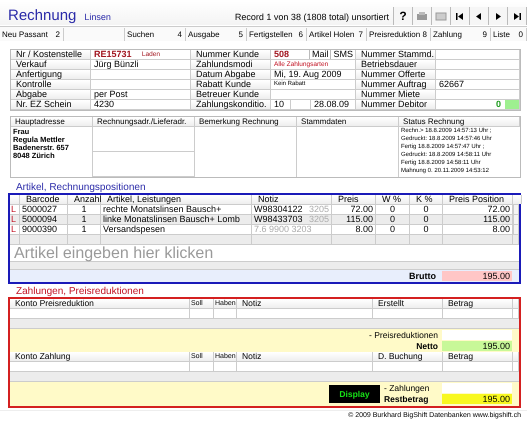  I want to click on section-title: Zahlungen, Preisreduktionen, so click(79, 291).